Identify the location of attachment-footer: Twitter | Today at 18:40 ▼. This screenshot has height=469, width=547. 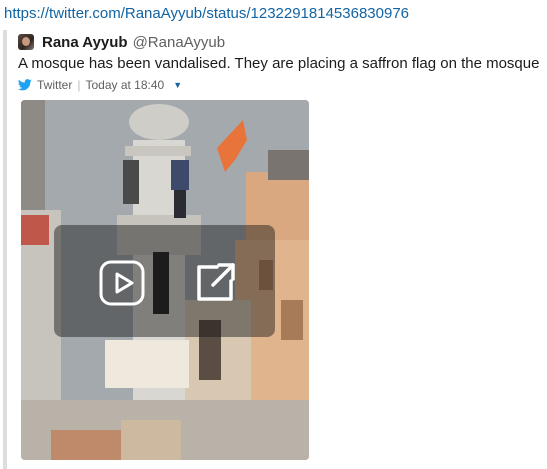
(282, 85).